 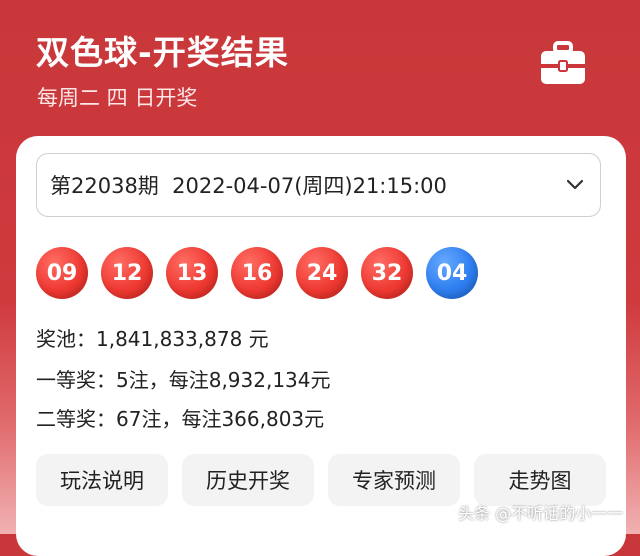 What do you see at coordinates (62, 273) in the screenshot?
I see `red-ball: 09` at bounding box center [62, 273].